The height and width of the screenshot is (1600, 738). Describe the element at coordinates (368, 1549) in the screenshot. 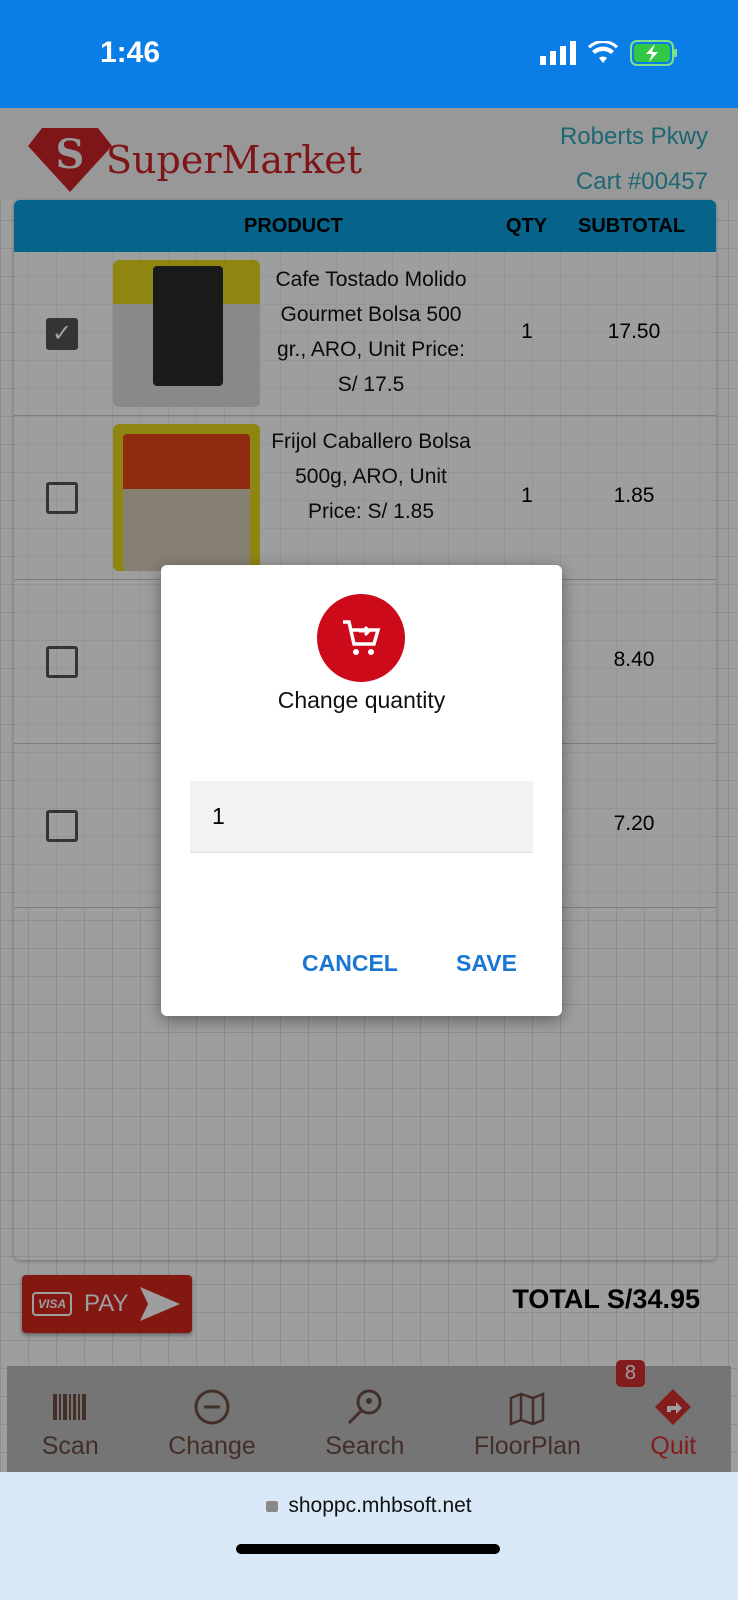

I see `home-indicator` at that location.